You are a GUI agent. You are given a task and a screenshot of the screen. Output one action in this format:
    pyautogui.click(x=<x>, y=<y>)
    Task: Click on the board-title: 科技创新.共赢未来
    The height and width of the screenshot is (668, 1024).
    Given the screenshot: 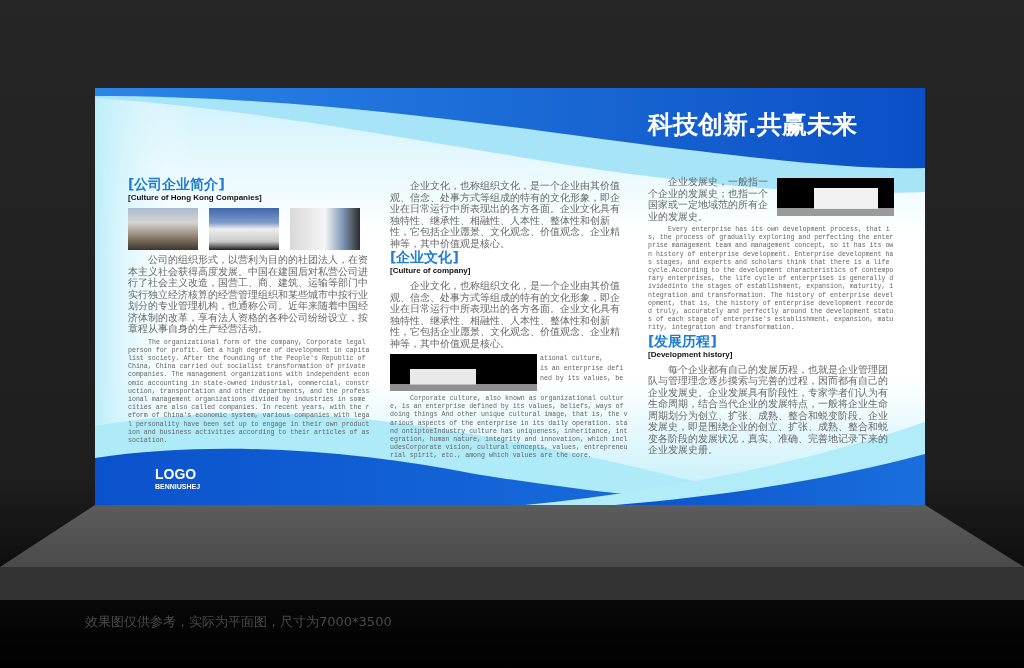 What is the action you would take?
    pyautogui.click(x=752, y=125)
    